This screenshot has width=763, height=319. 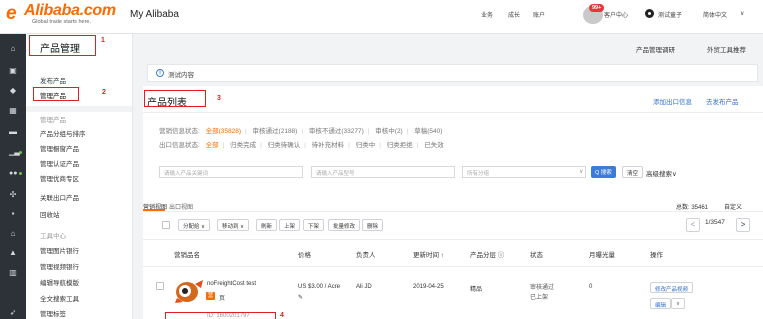 I want to click on clear-button: 清空, so click(x=633, y=172).